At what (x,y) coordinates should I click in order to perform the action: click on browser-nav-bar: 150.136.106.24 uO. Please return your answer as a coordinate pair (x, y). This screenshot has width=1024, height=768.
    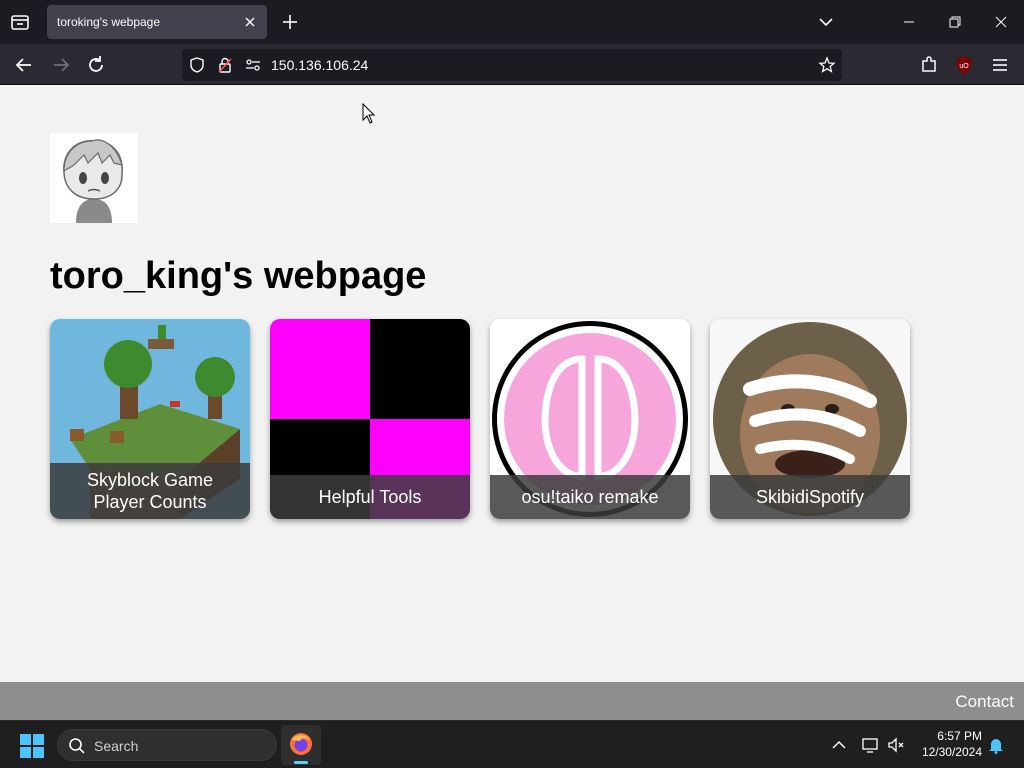
    Looking at the image, I should click on (512, 64).